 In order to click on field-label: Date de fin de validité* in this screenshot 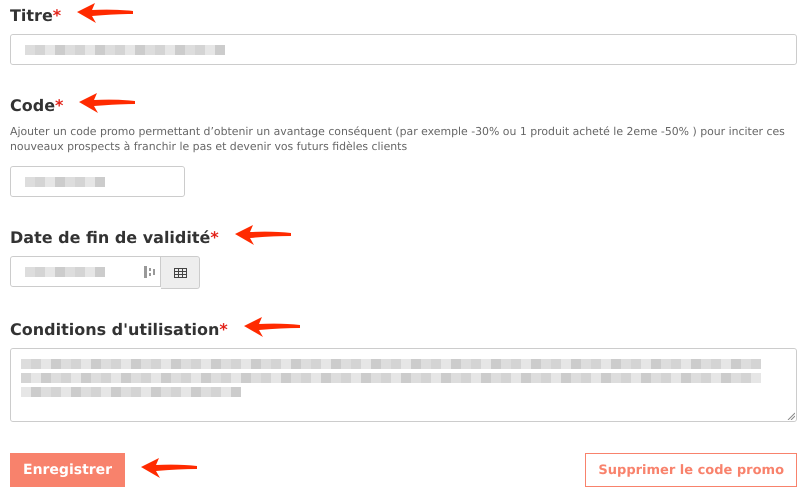, I will do `click(114, 237)`.